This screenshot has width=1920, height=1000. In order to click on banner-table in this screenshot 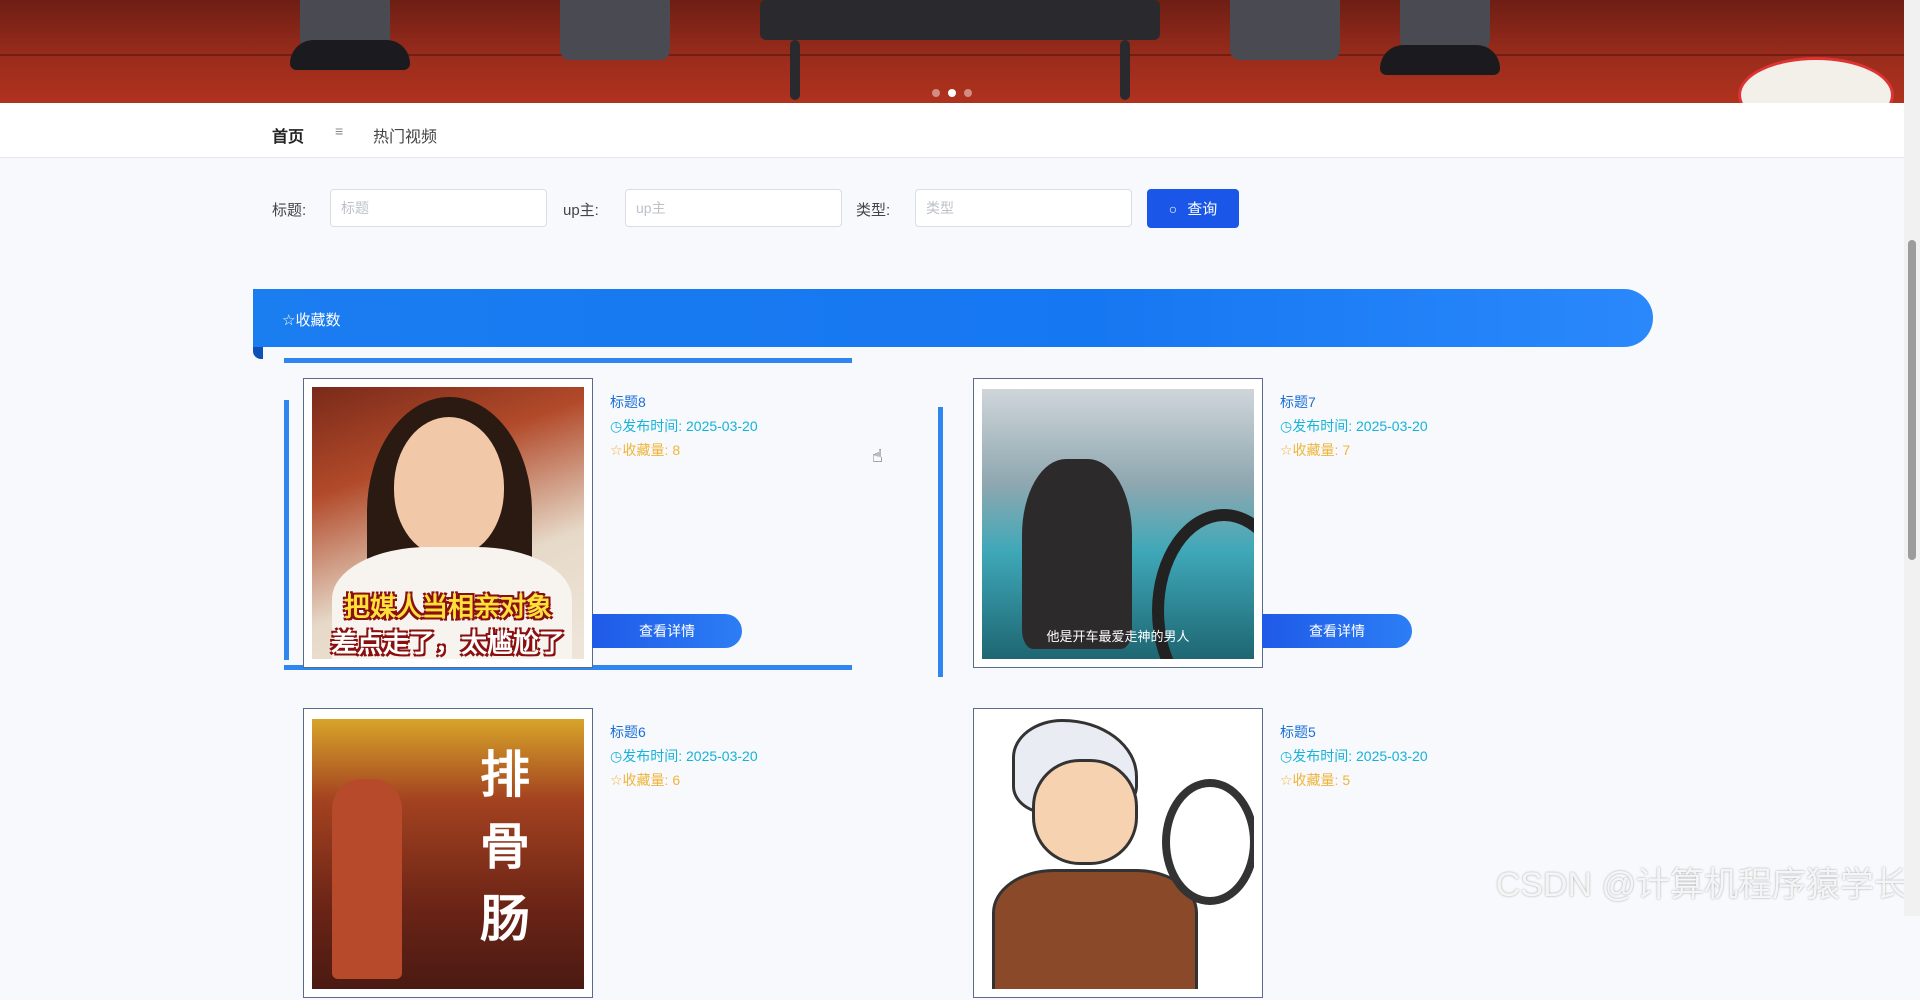, I will do `click(960, 20)`.